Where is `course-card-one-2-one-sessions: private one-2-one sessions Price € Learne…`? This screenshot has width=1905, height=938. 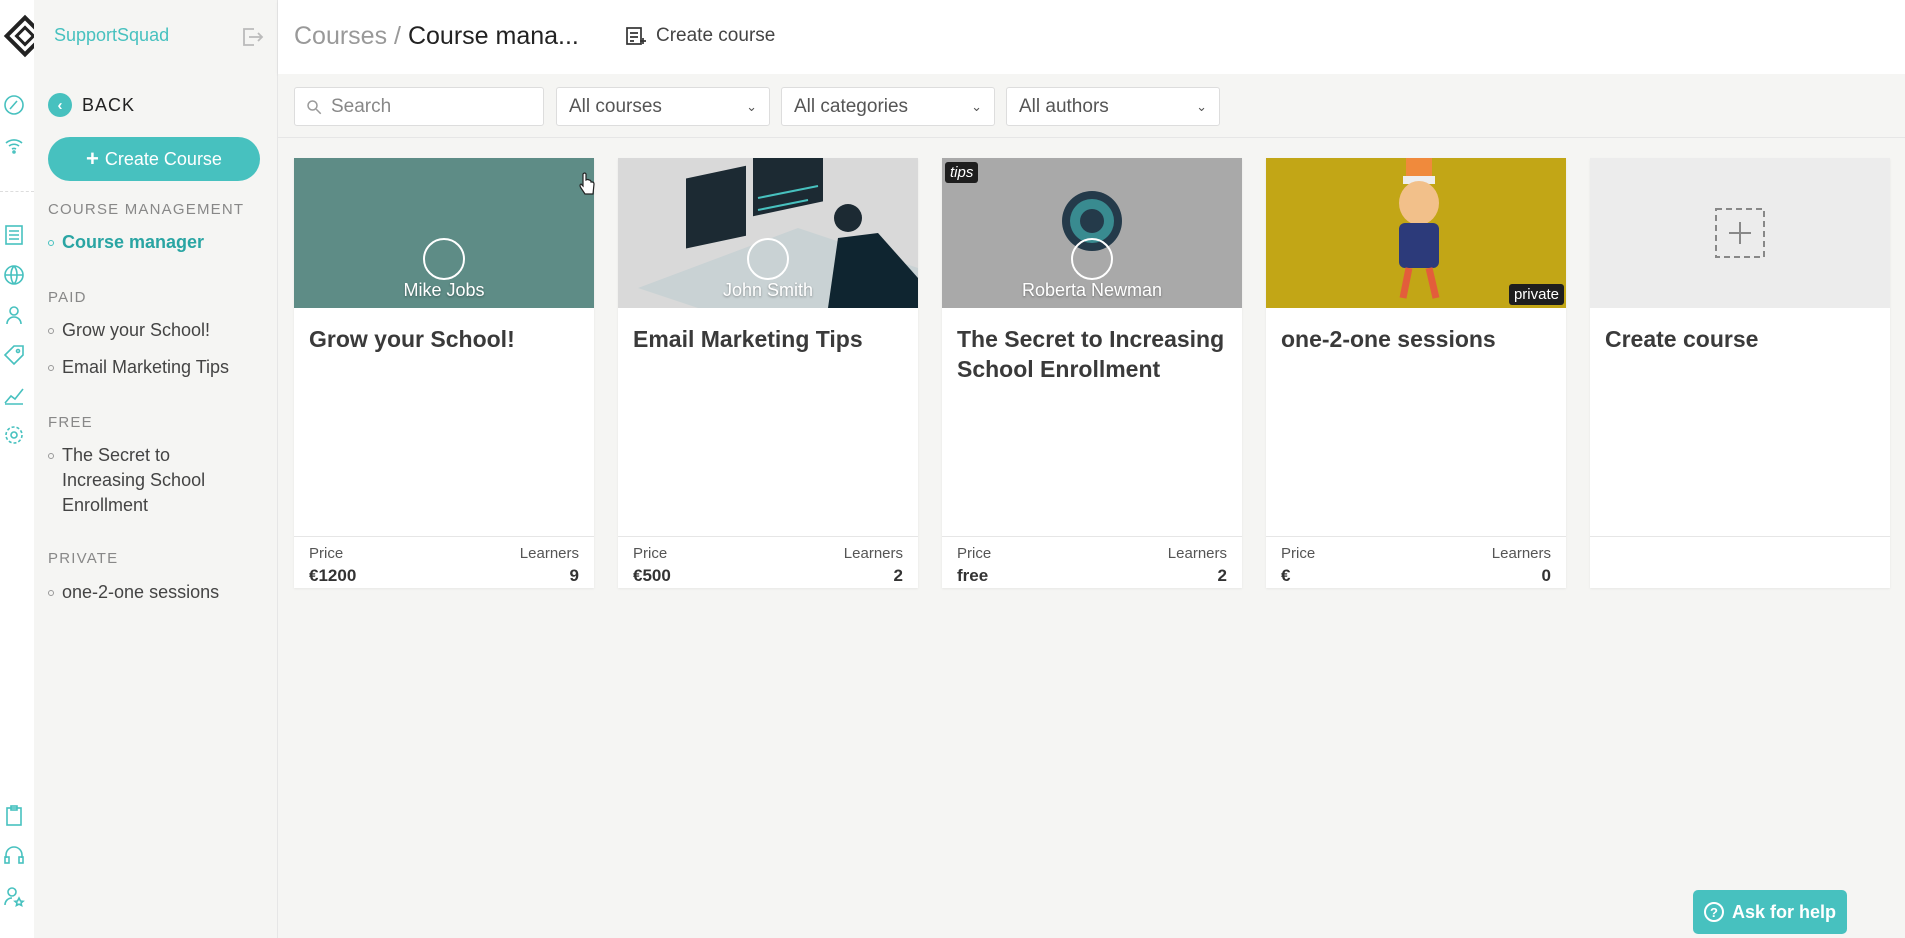 course-card-one-2-one-sessions: private one-2-one sessions Price € Learne… is located at coordinates (1416, 373).